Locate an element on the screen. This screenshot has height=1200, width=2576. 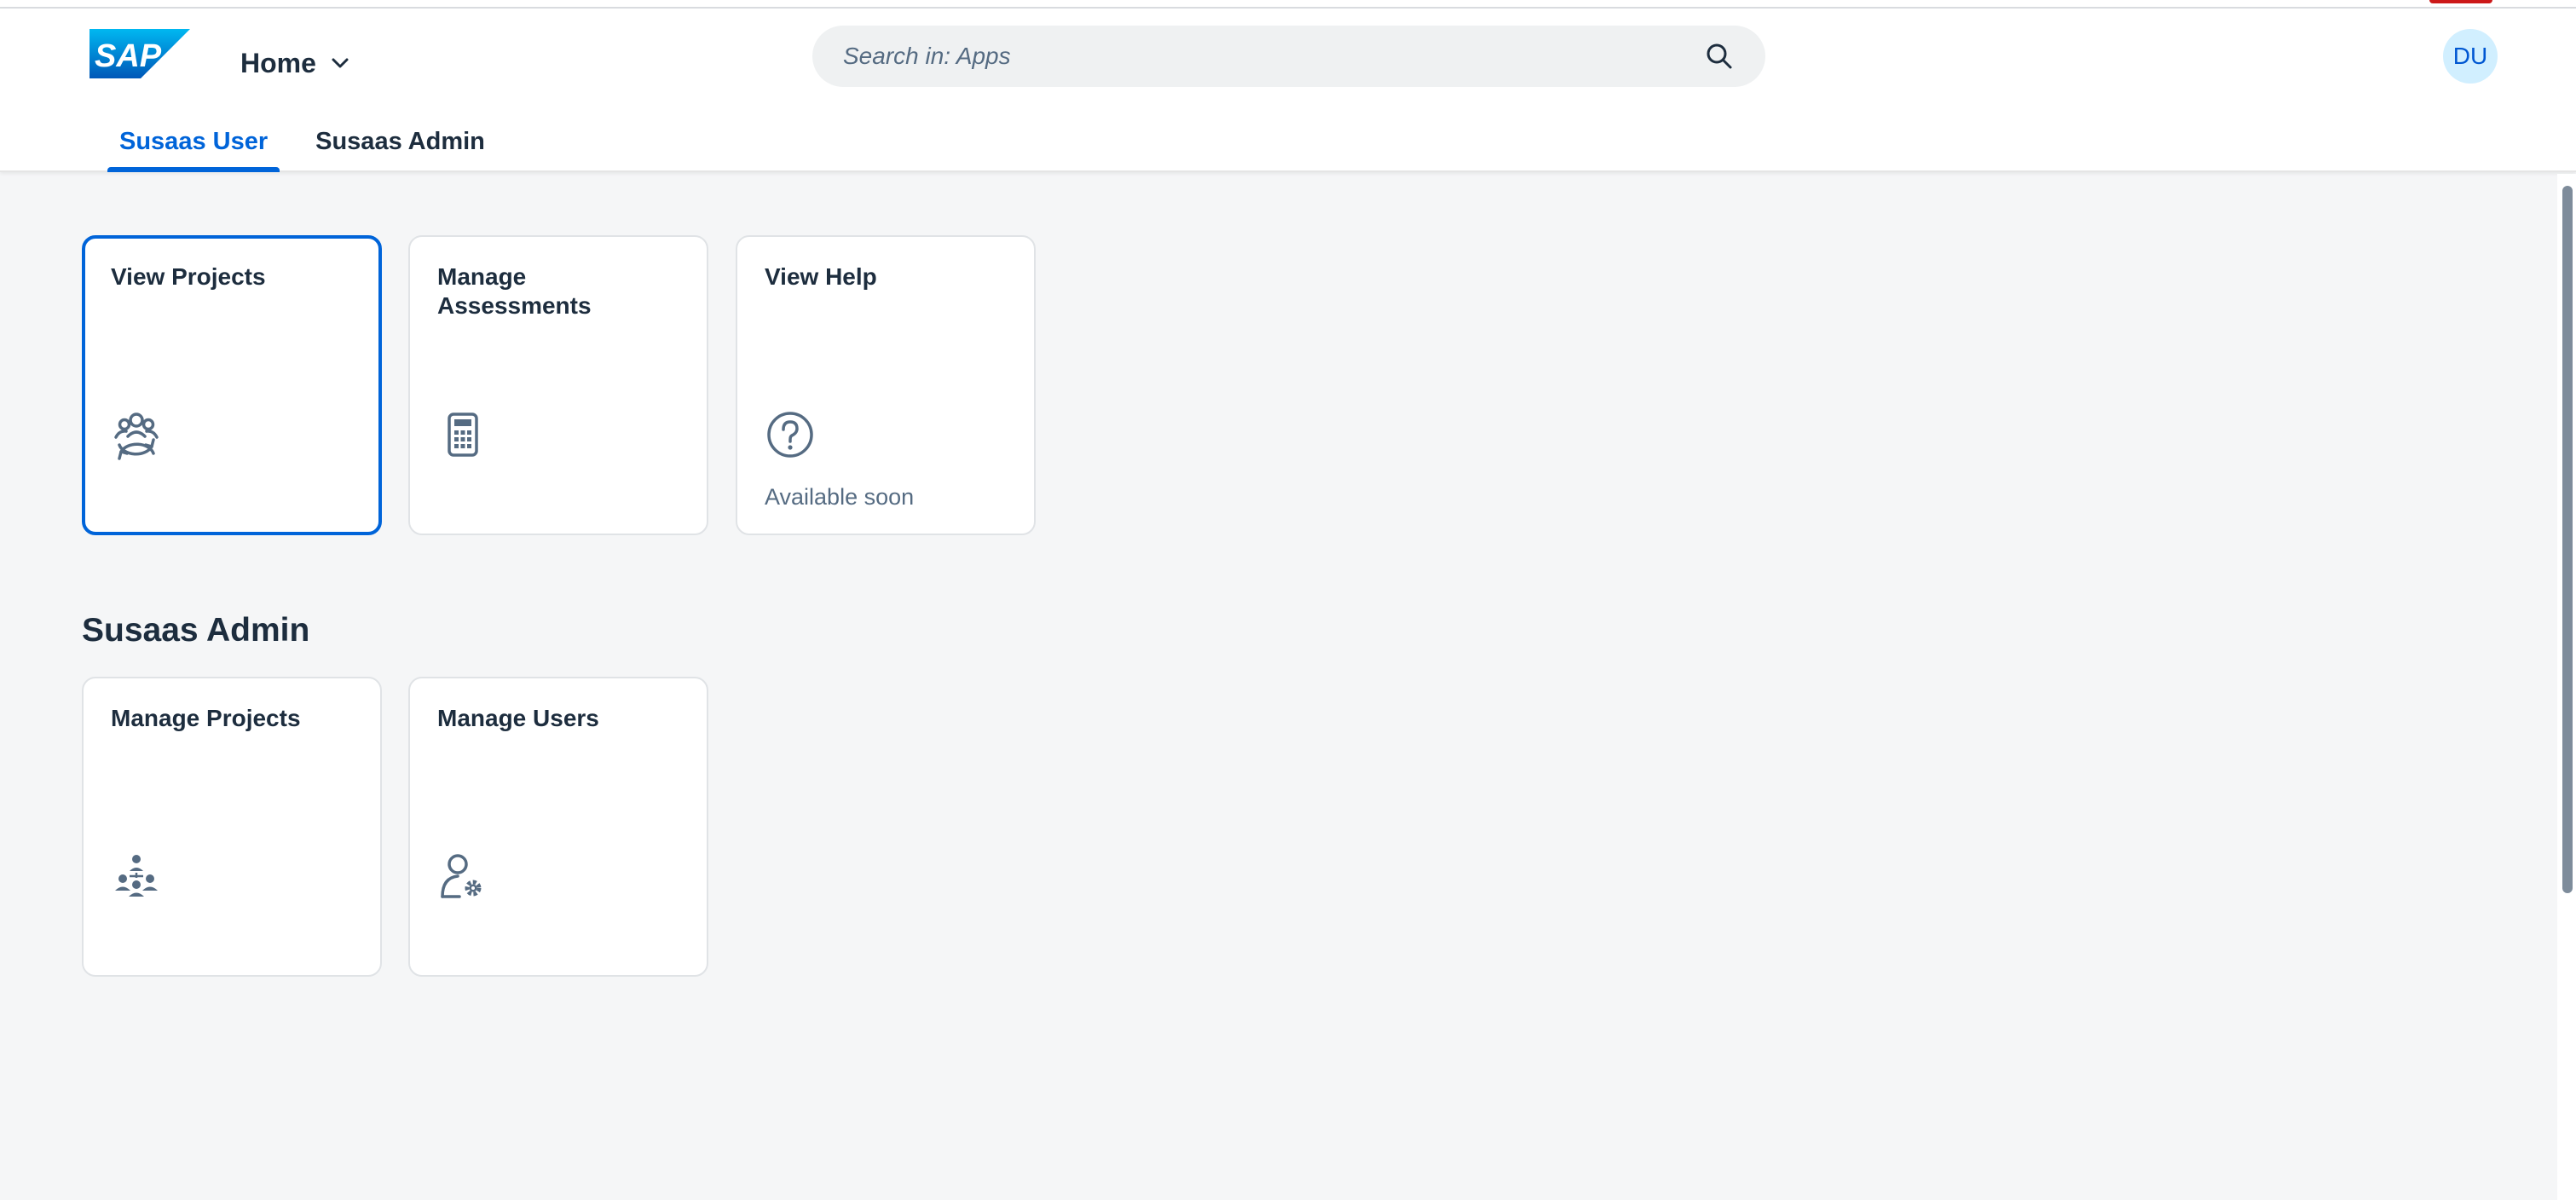
close-tab-edge is located at coordinates (2460, 1).